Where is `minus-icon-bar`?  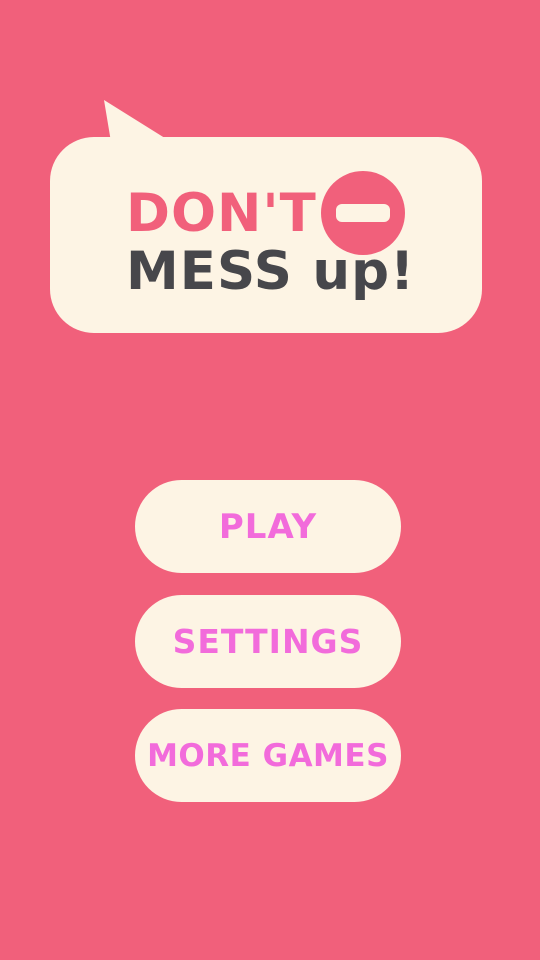 minus-icon-bar is located at coordinates (363, 213).